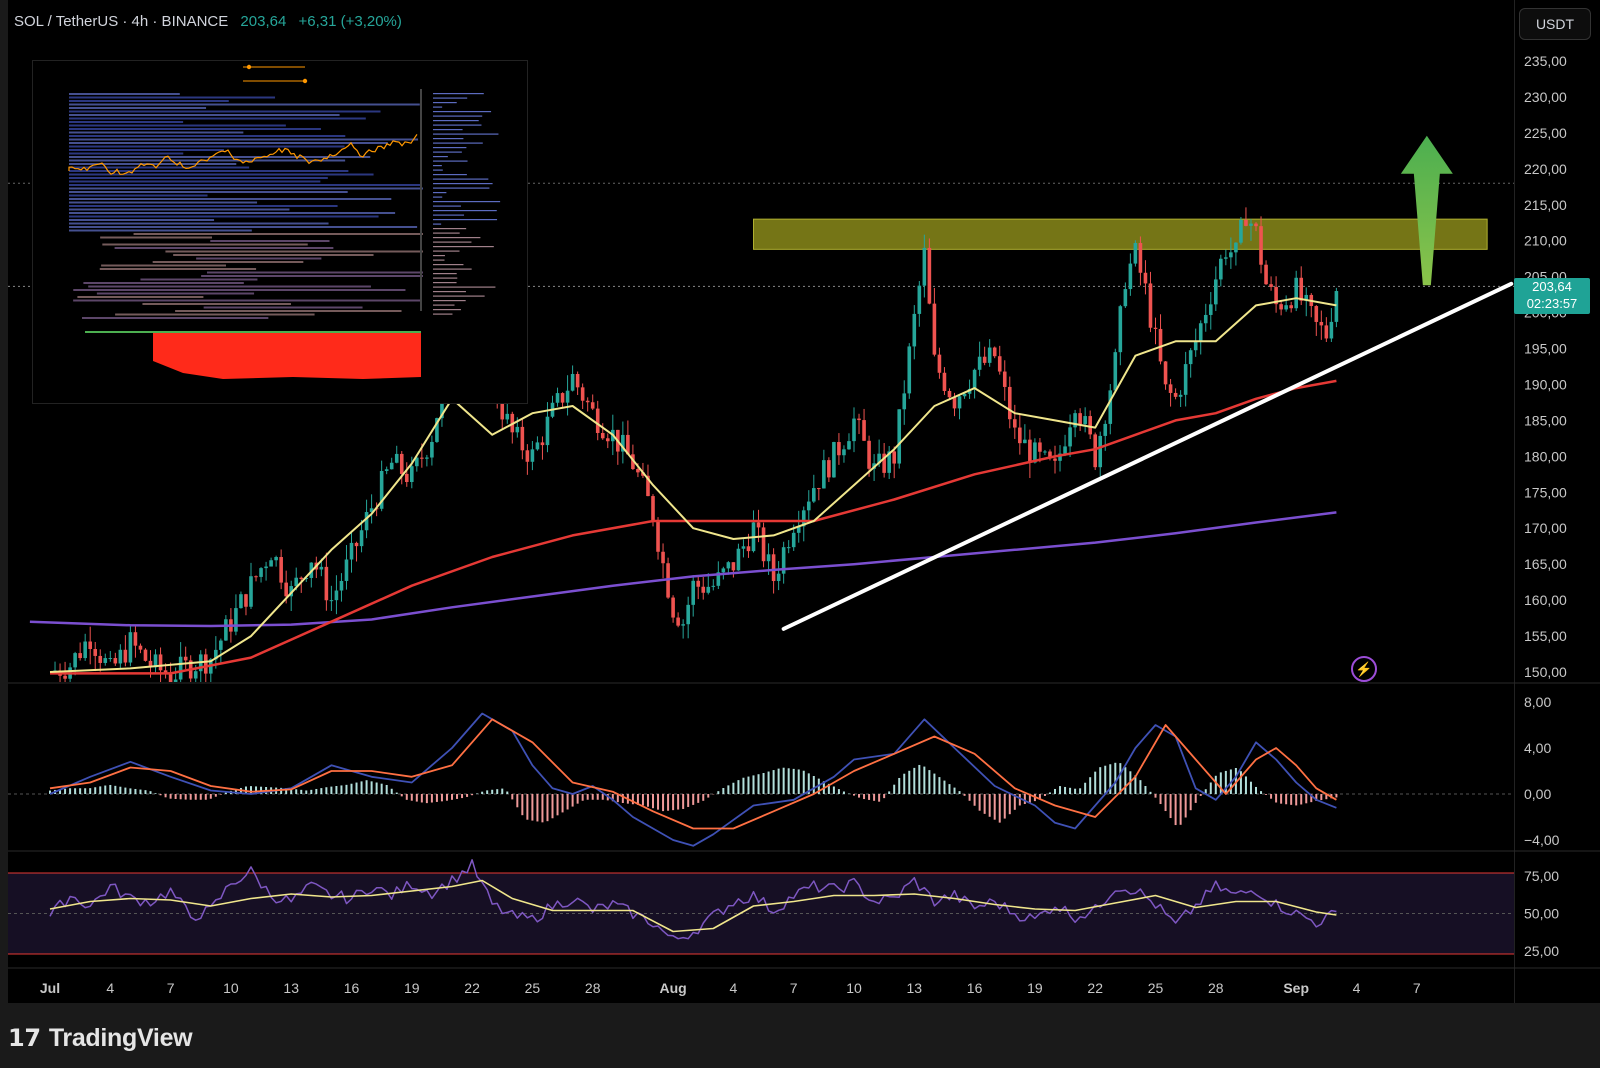 The height and width of the screenshot is (1068, 1600). I want to click on macd-tick-label: 0,00, so click(1537, 794).